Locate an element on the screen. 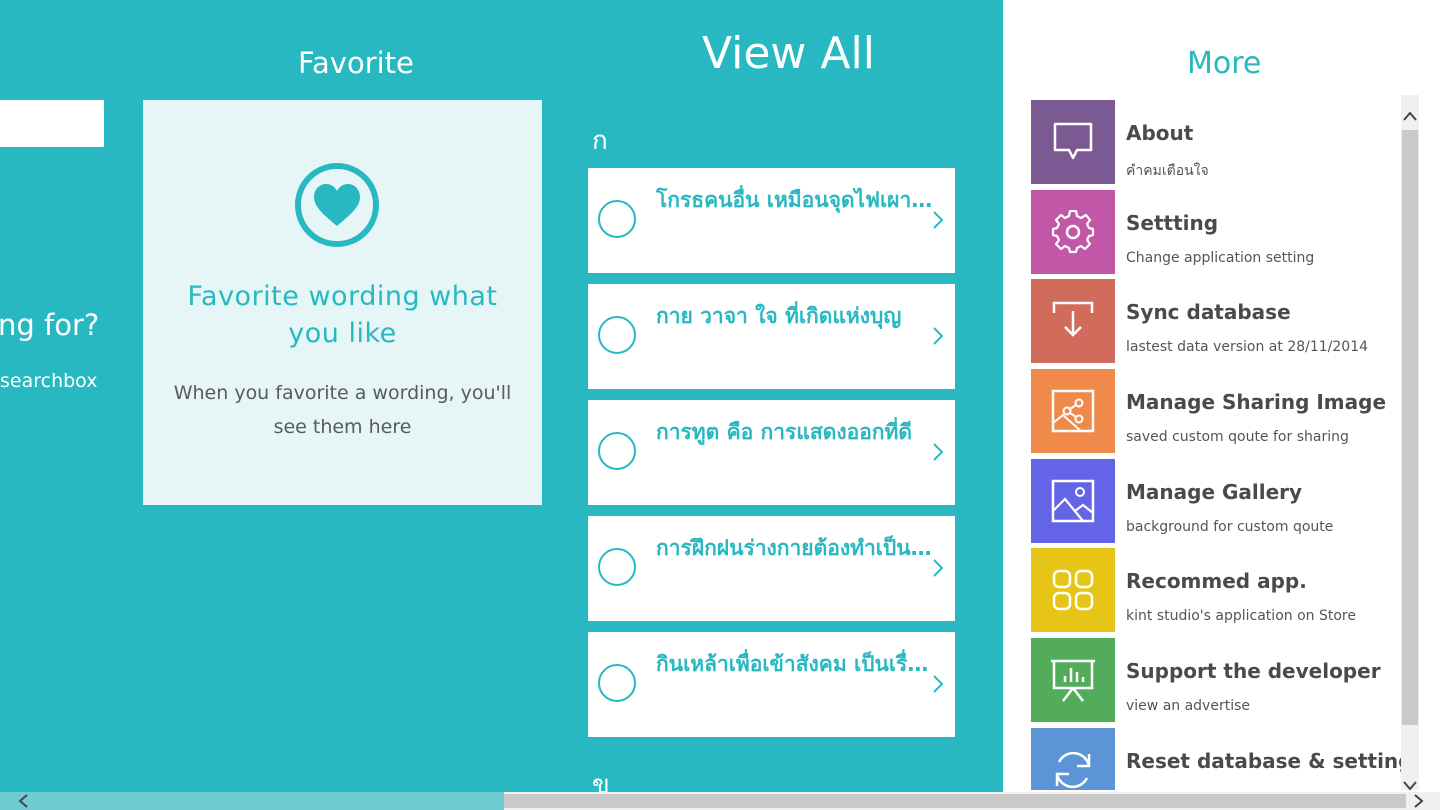 Image resolution: width=1440 pixels, height=810 pixels. scroll-left-arrow-icon is located at coordinates (24, 801).